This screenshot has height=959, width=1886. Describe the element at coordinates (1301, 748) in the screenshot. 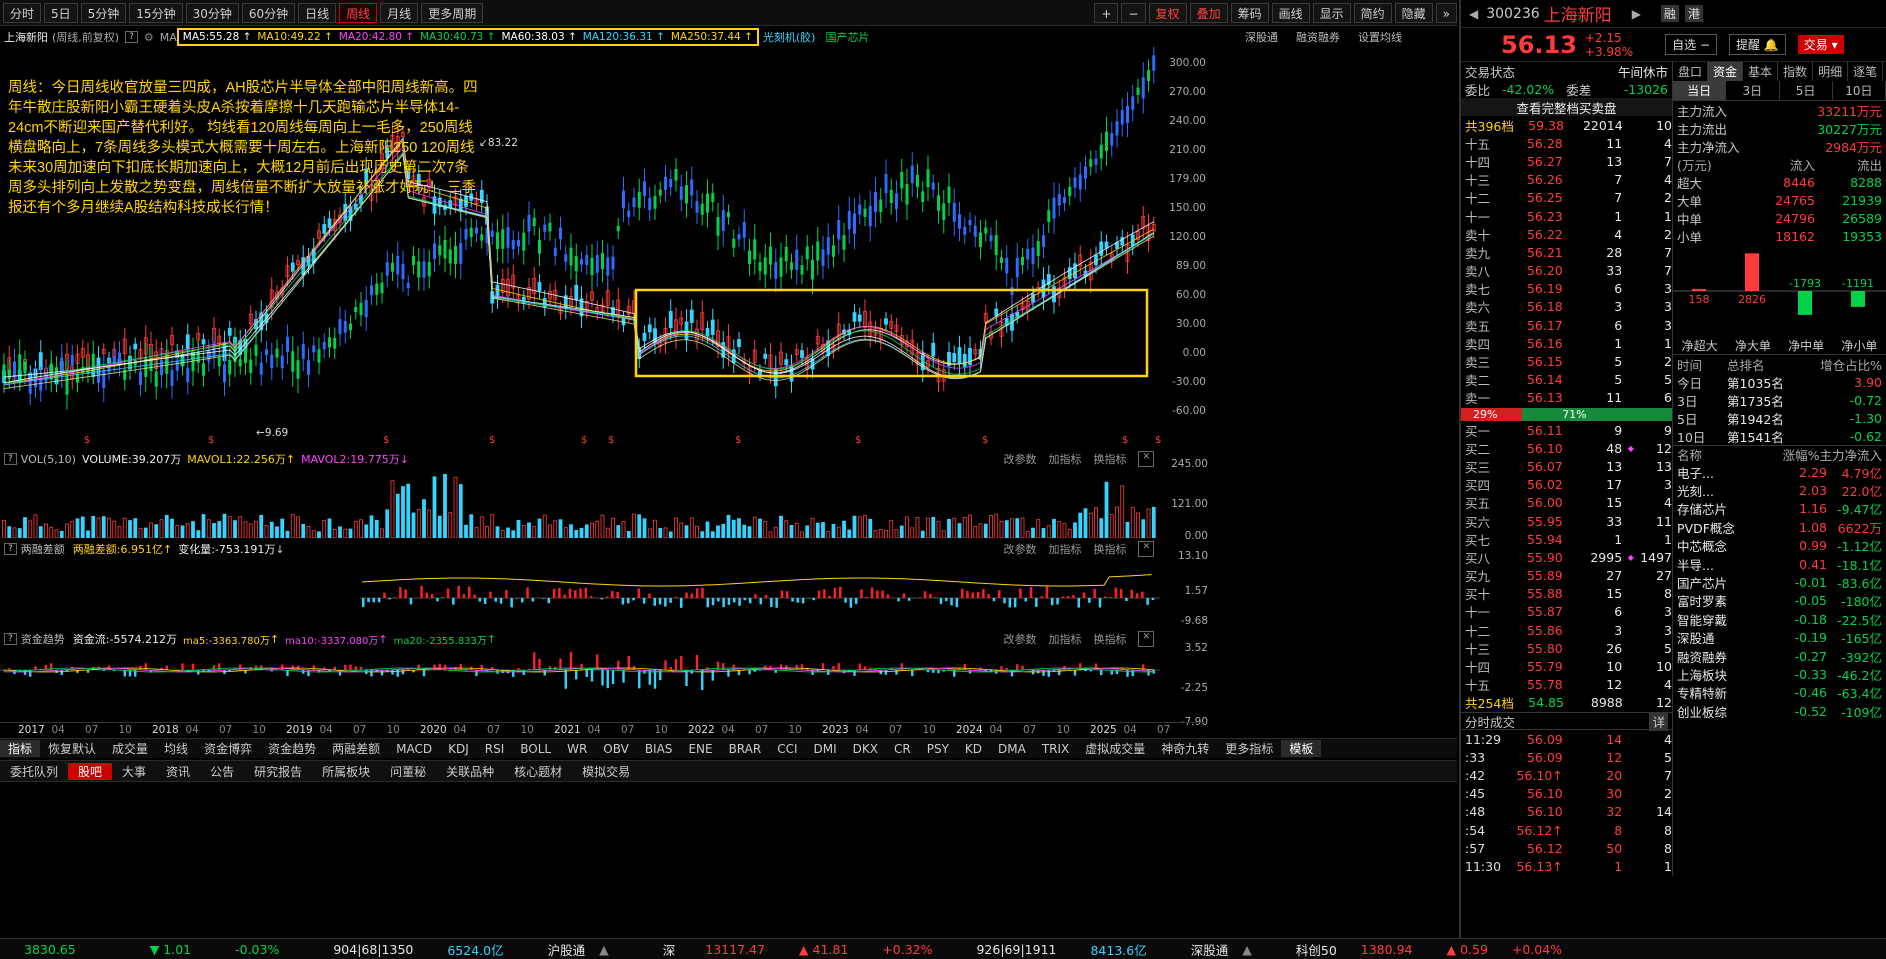

I see `indicator-27: 模板` at that location.